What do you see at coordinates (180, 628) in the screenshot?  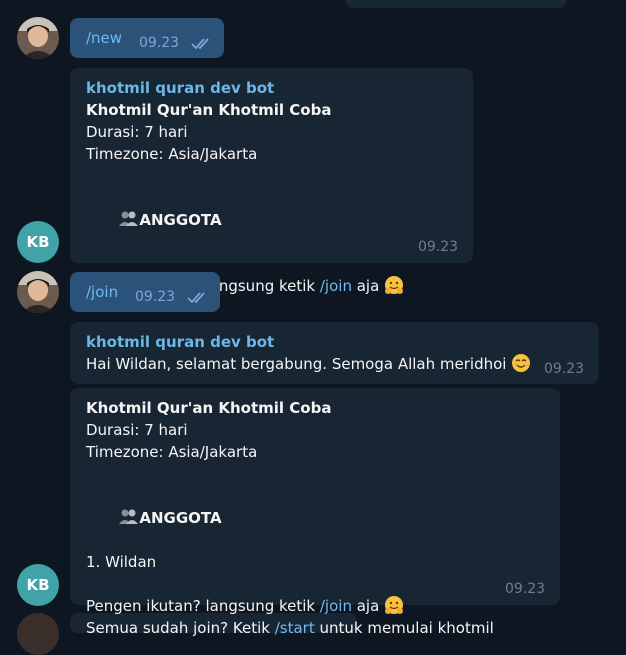 I see `start-text: Semua sudah join? Ketik` at bounding box center [180, 628].